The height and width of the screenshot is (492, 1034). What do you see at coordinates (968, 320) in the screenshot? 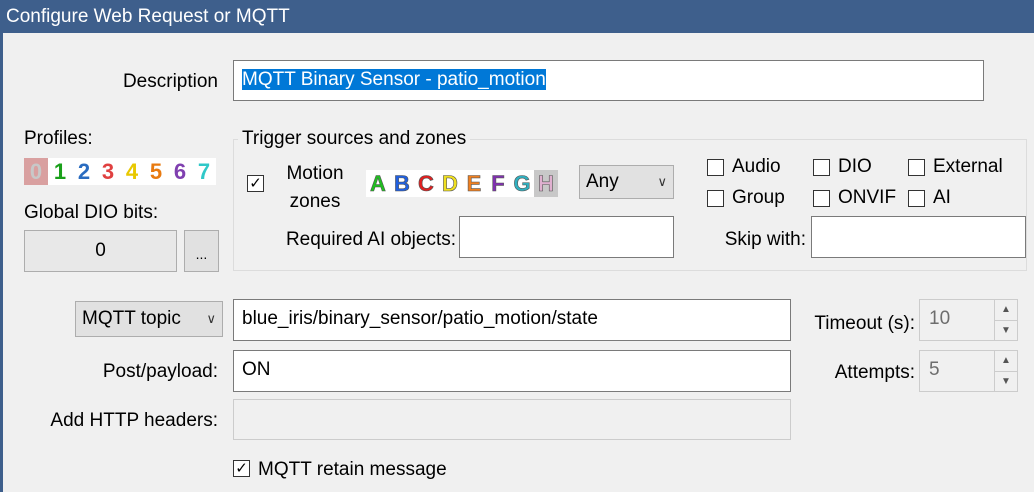
I see `timeout-spinner: 10 ▲ ▼` at bounding box center [968, 320].